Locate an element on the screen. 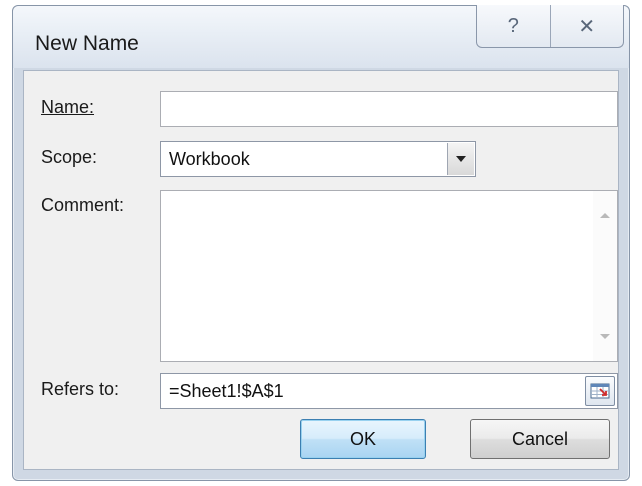  comment-label: Comment: is located at coordinates (83, 205).